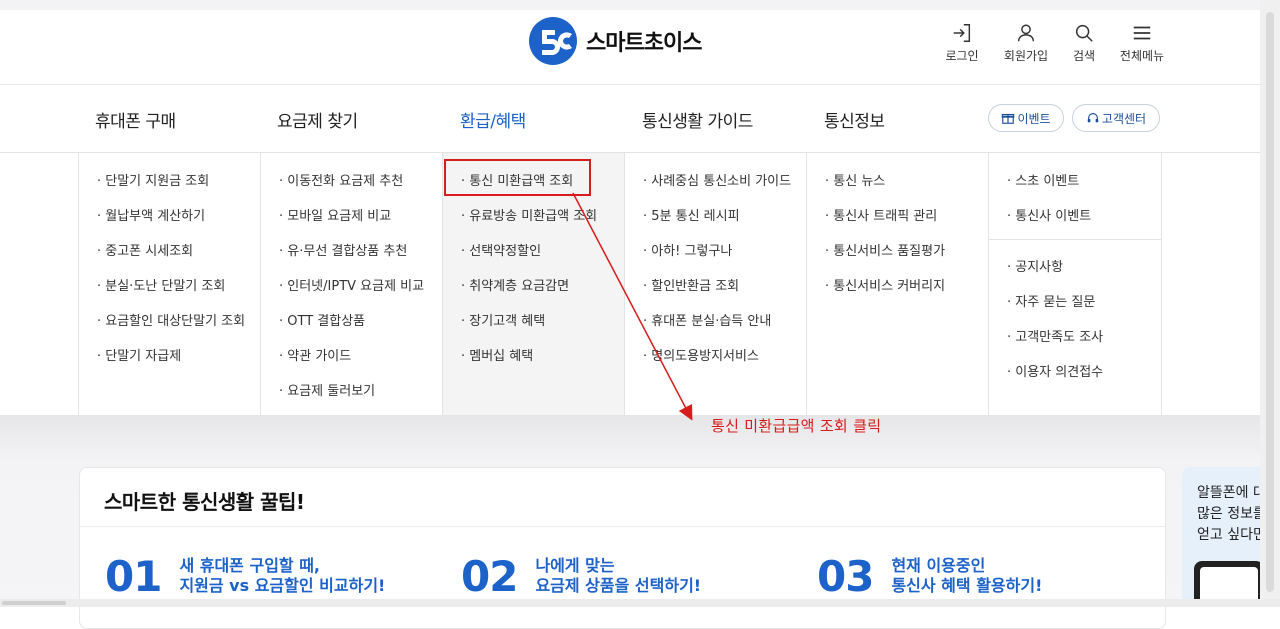  I want to click on event-button: 이벤트, so click(1026, 118).